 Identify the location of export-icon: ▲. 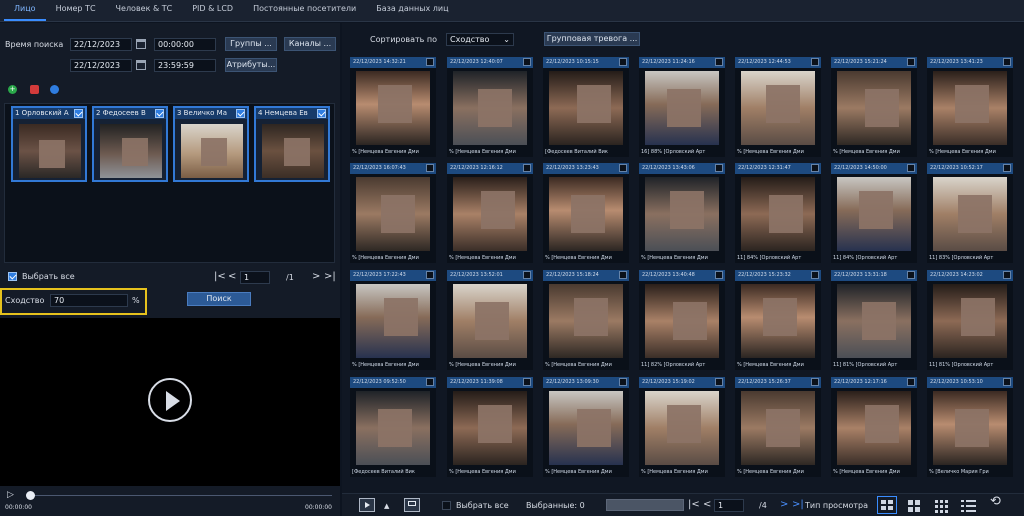
(386, 506).